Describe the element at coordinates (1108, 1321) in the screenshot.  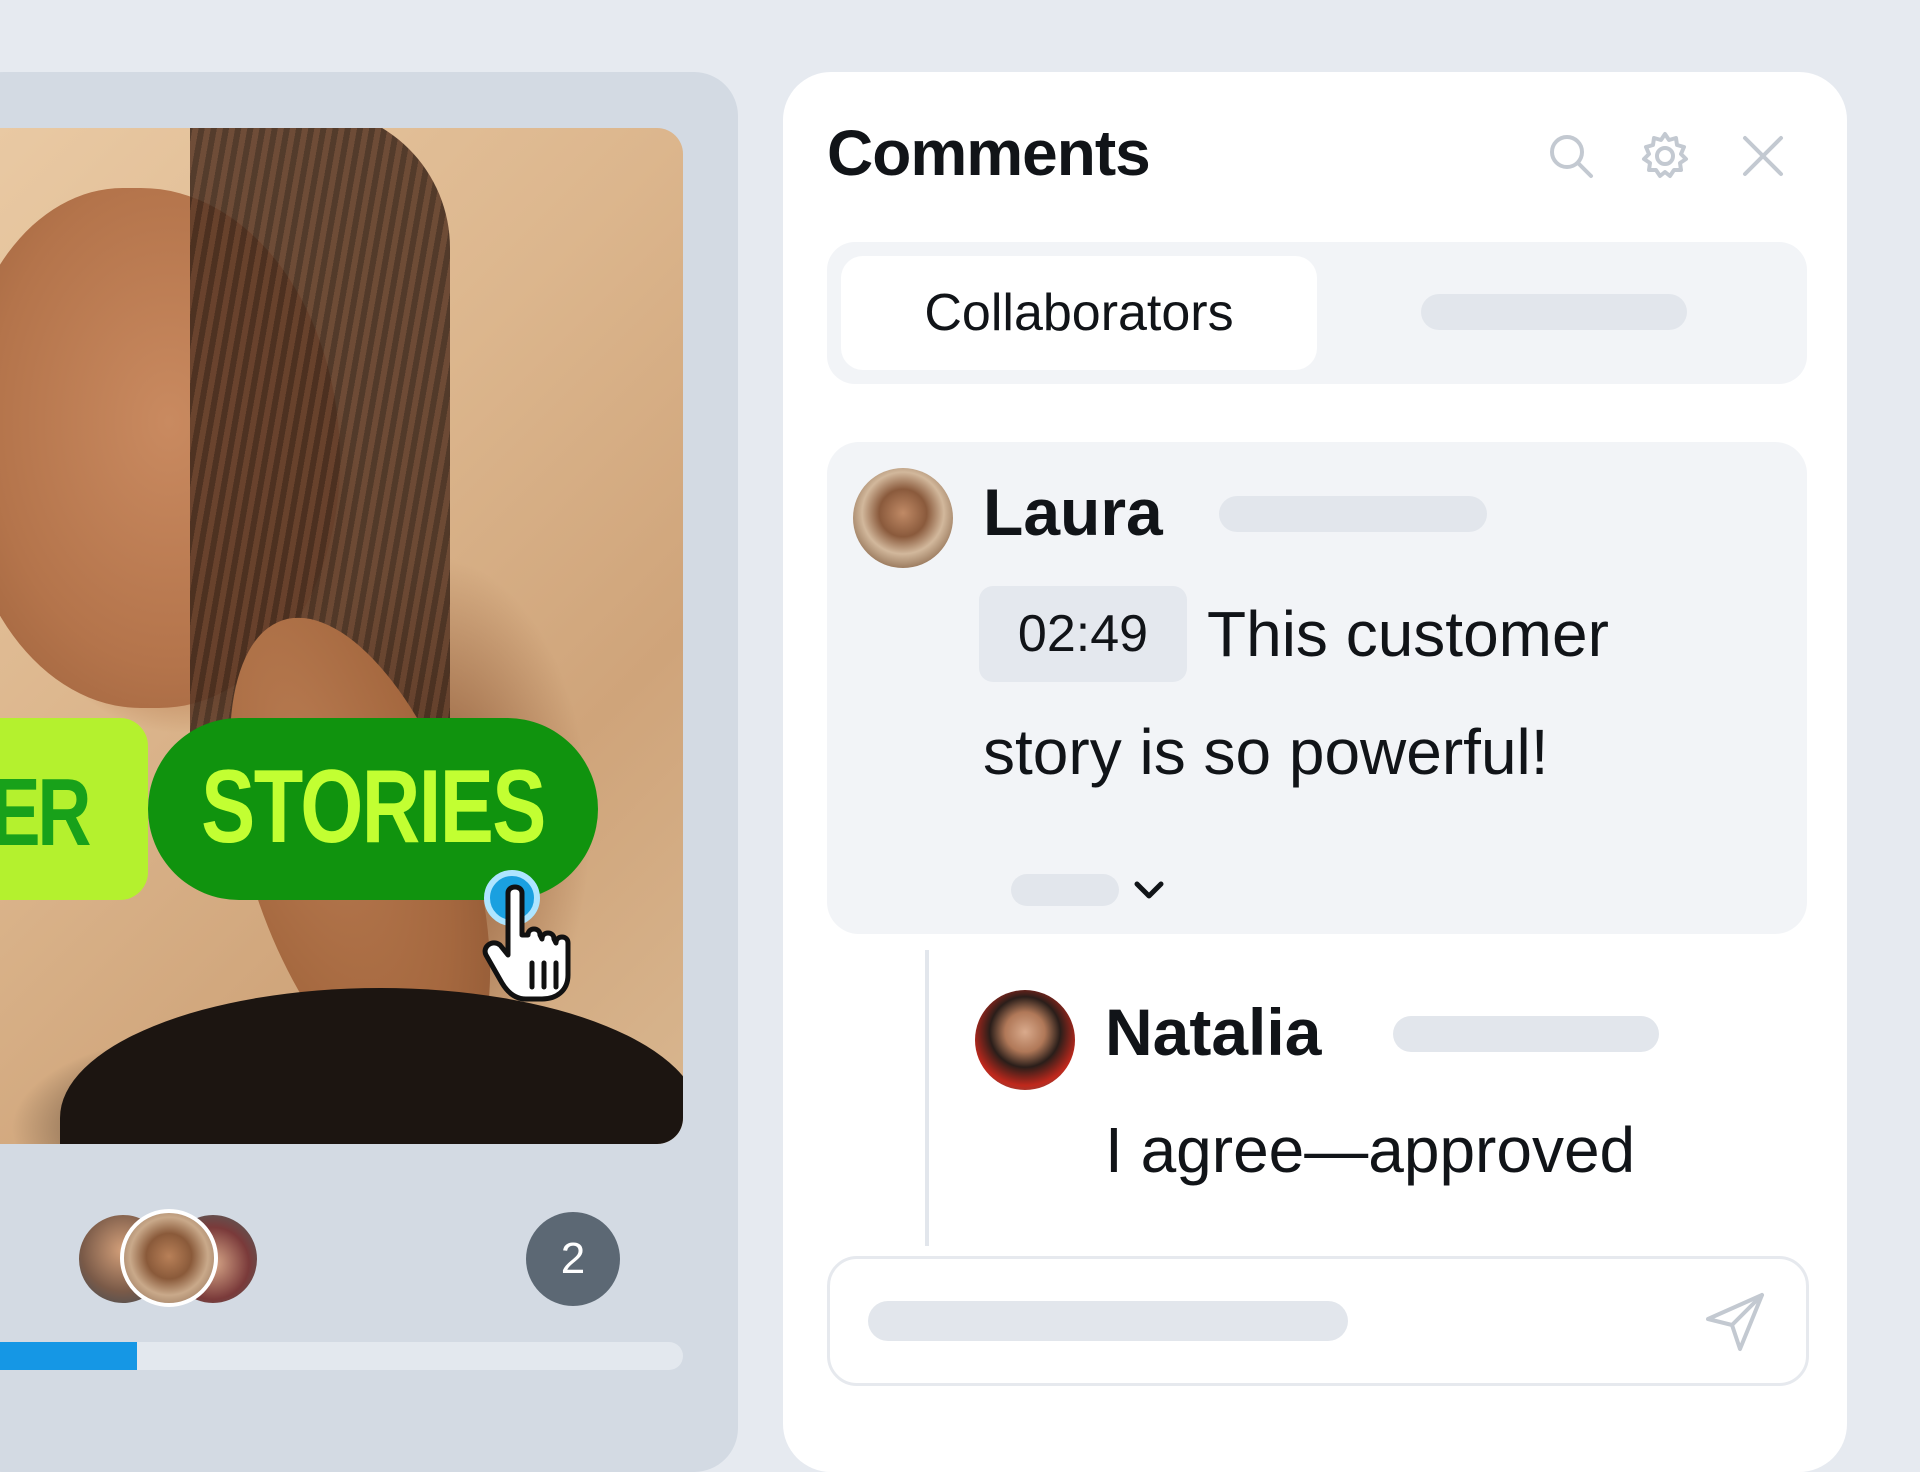
I see `comment-input-placeholder` at that location.